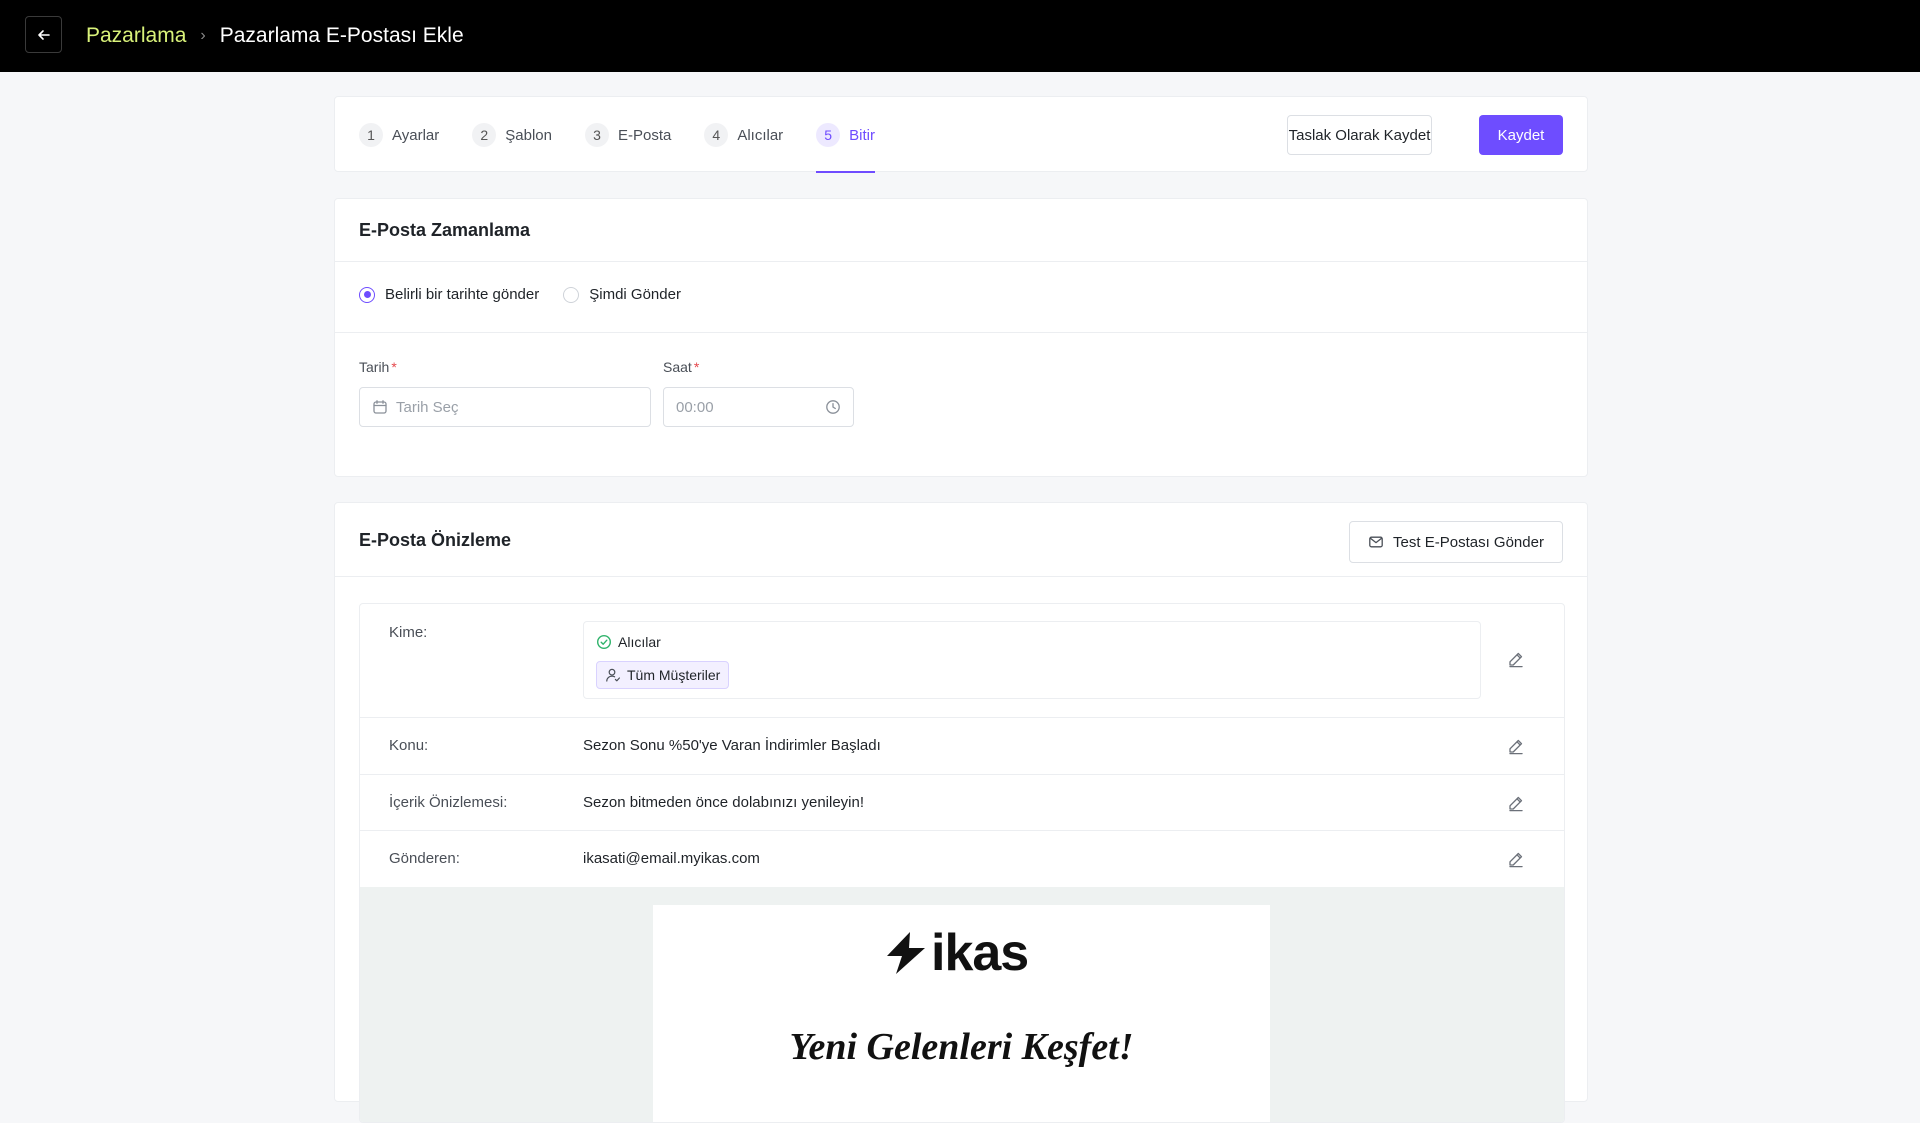 The image size is (1920, 1123). What do you see at coordinates (1516, 746) in the screenshot?
I see `edit-subject-icon` at bounding box center [1516, 746].